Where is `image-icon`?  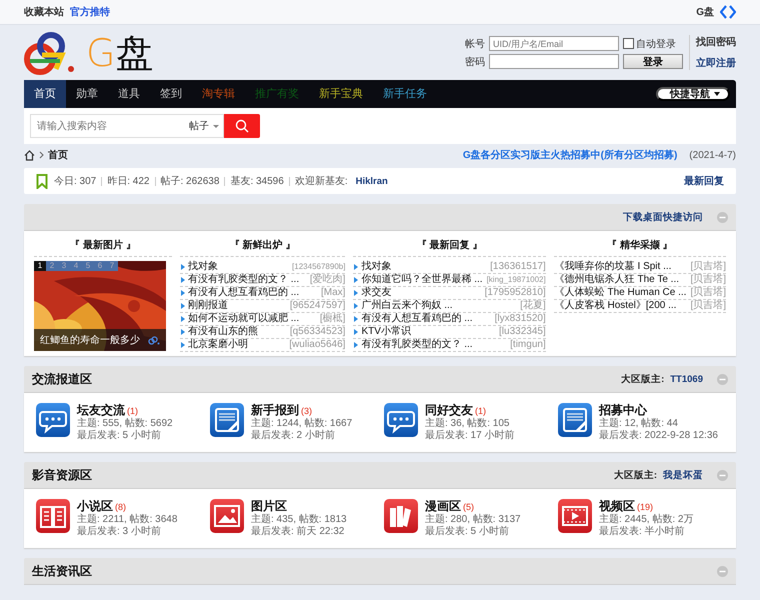
image-icon is located at coordinates (227, 516).